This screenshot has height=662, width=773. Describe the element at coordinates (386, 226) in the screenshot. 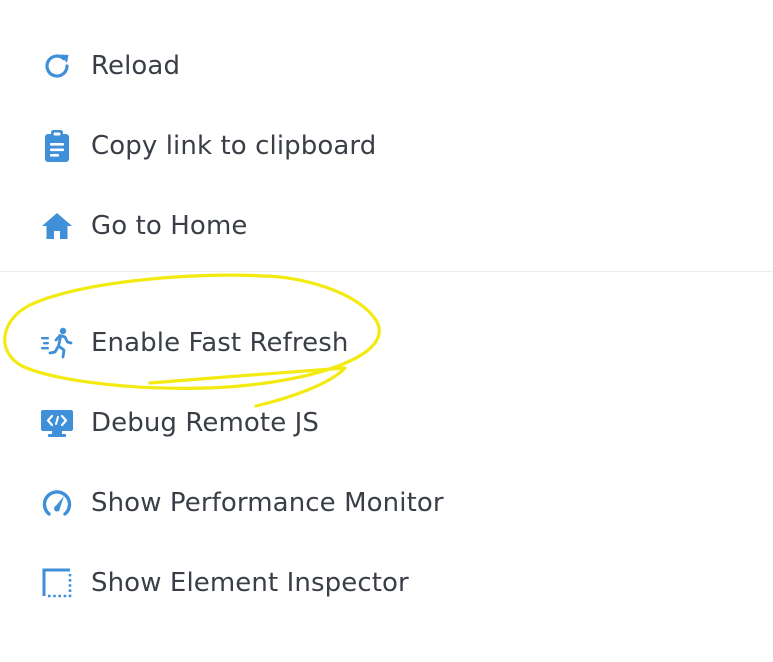

I see `menu-item-go-home: Go to Home` at that location.